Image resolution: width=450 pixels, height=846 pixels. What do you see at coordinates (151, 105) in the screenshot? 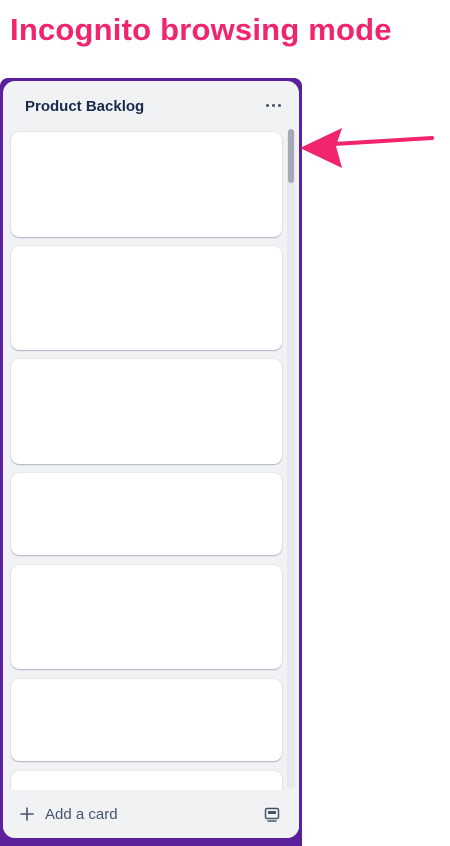
I see `list-header: Product Backlog` at bounding box center [151, 105].